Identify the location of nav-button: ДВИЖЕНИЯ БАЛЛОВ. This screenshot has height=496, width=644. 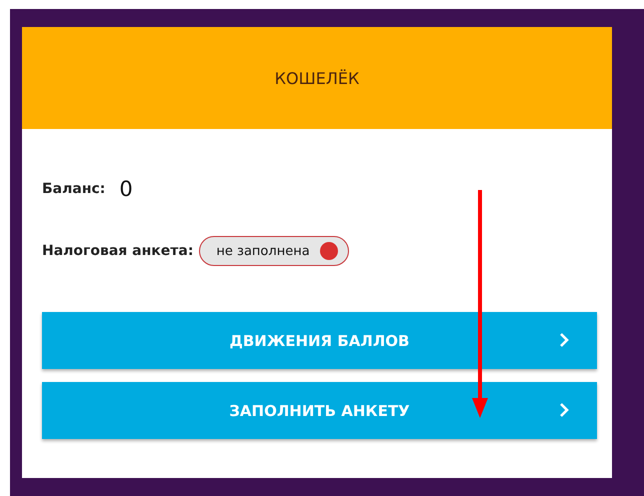
(319, 340).